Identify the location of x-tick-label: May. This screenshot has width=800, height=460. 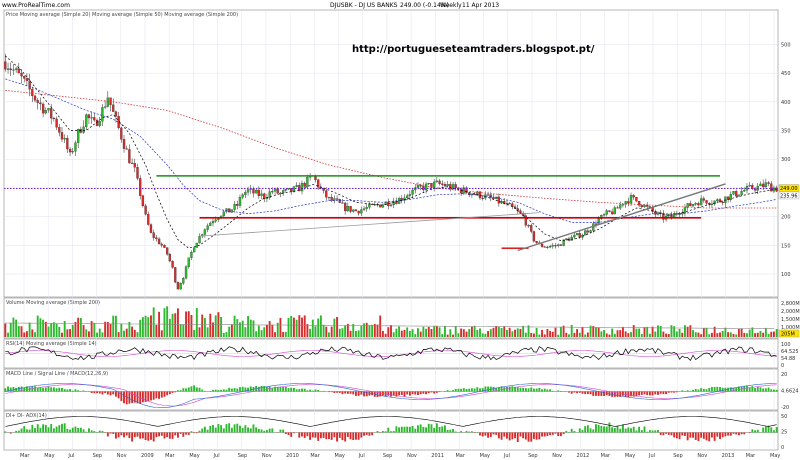
(775, 456).